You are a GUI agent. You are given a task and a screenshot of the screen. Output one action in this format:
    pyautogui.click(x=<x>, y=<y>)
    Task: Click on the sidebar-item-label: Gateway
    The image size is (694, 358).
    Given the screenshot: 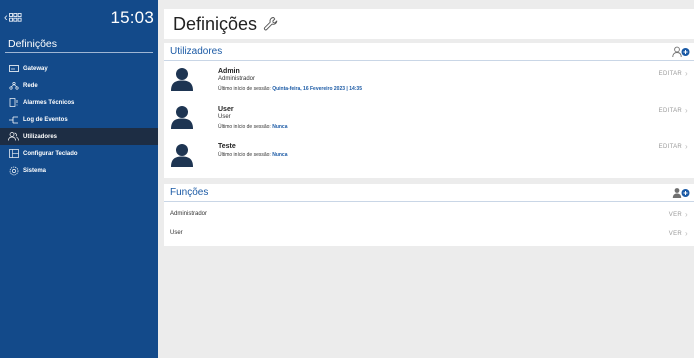 What is the action you would take?
    pyautogui.click(x=35, y=68)
    